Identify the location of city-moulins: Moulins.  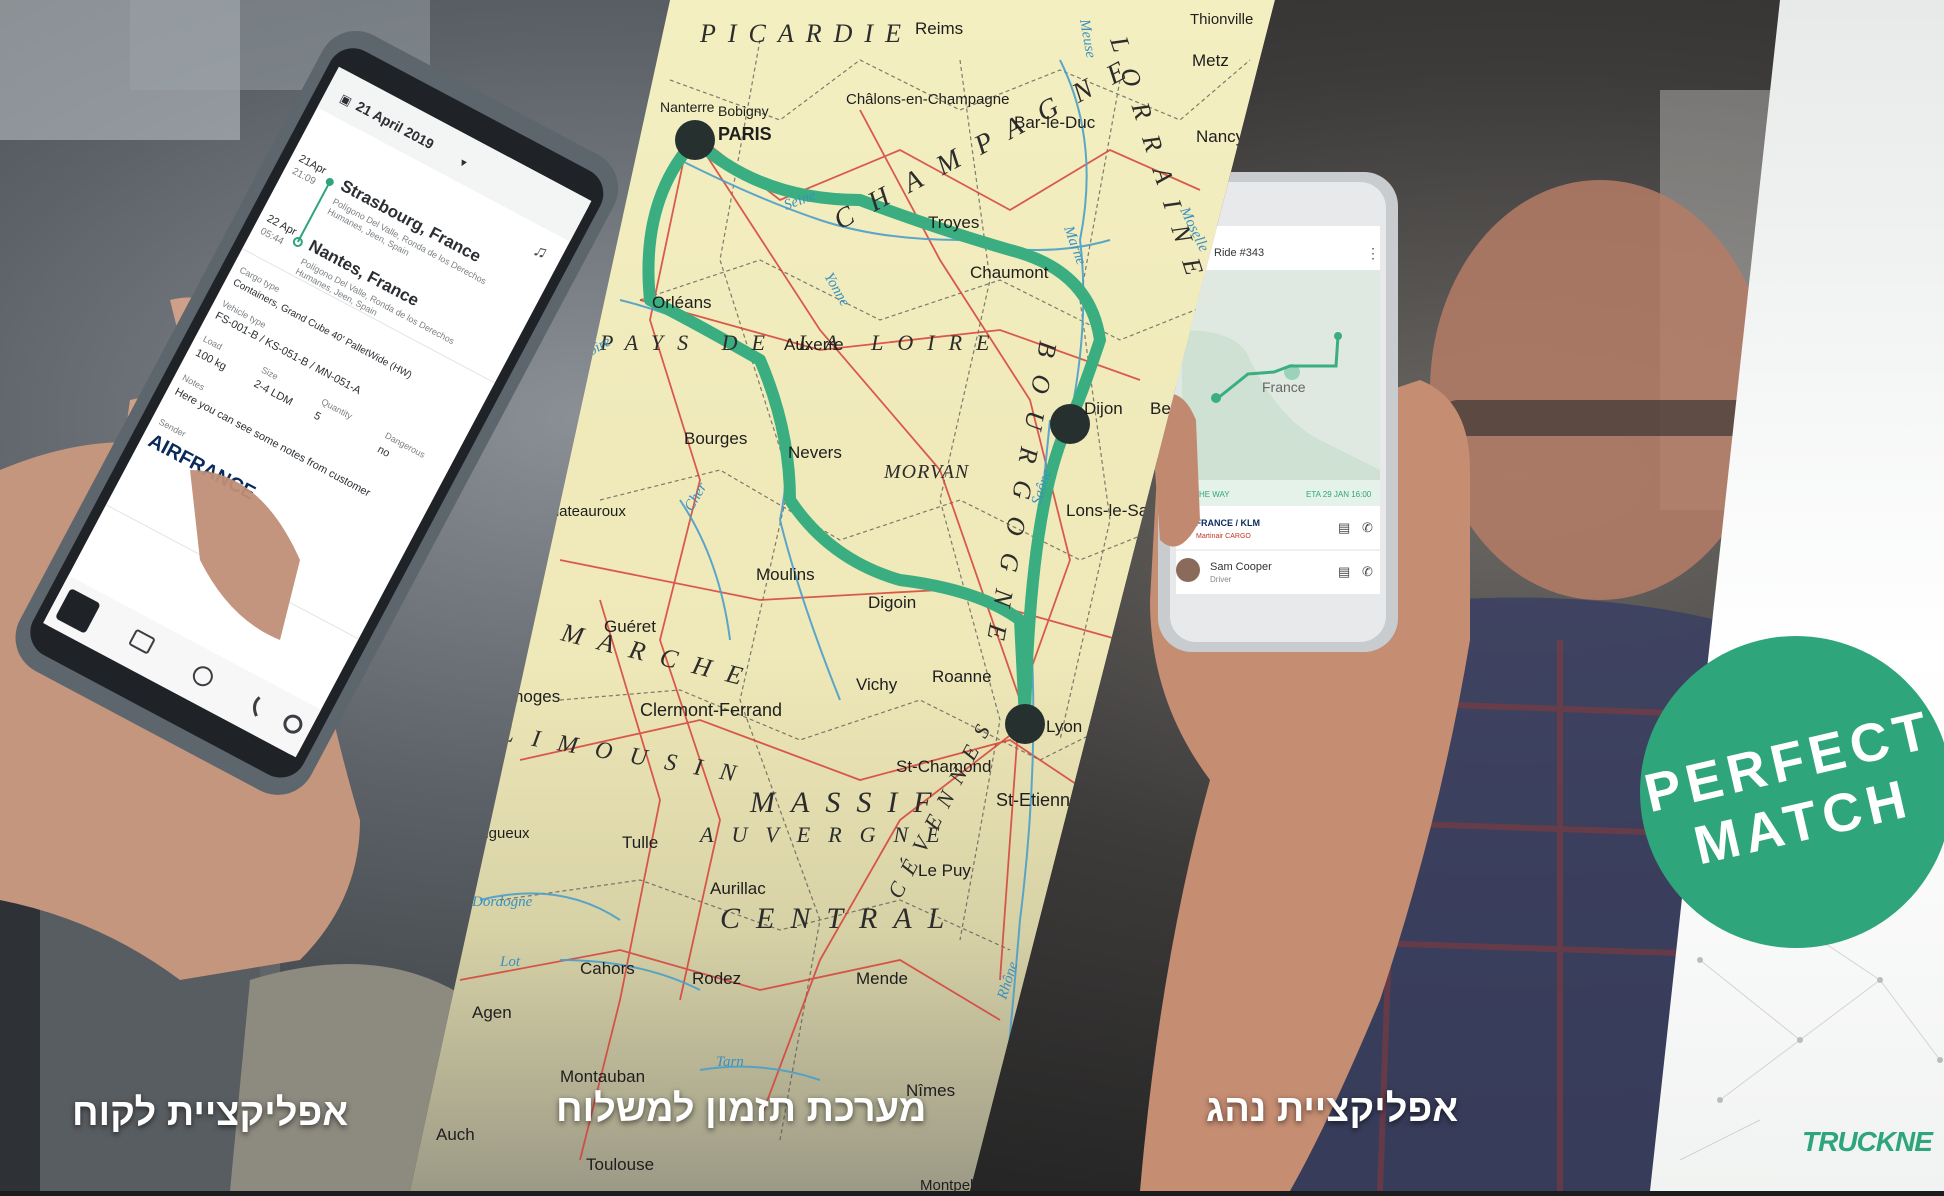
(785, 574).